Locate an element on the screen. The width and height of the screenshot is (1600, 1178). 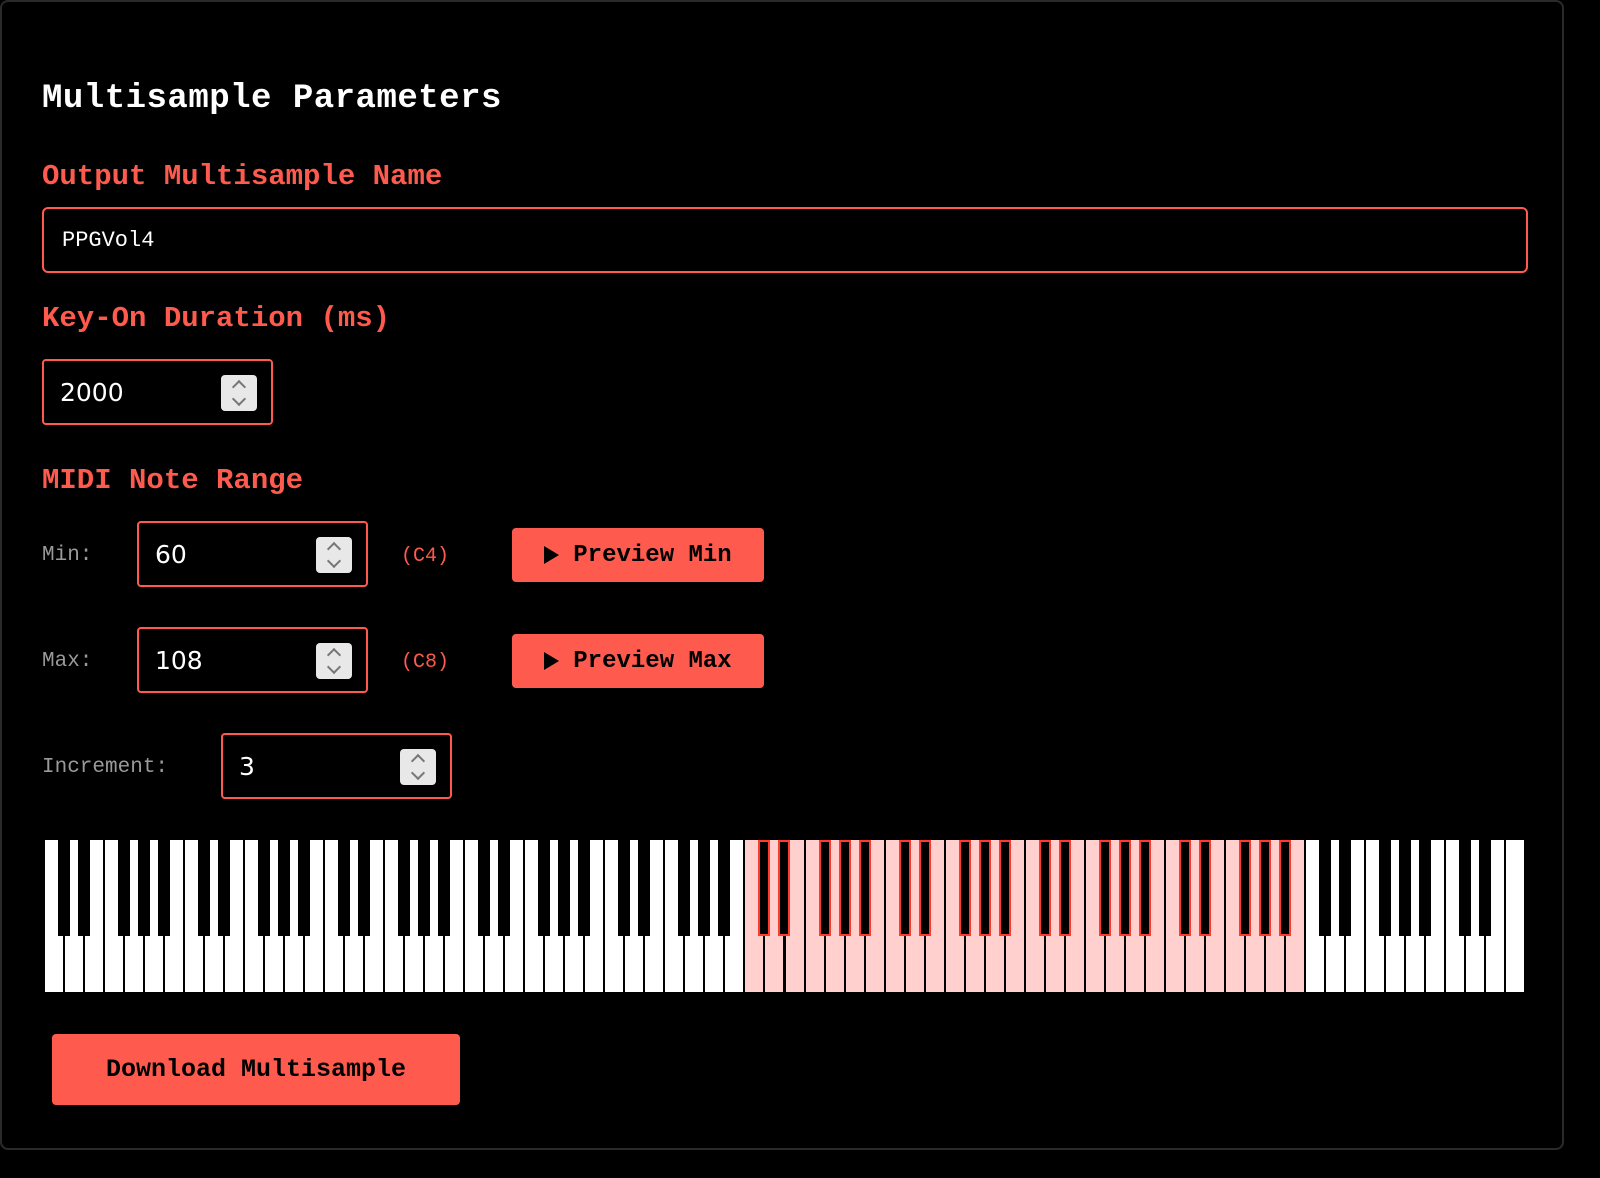
piano-keyboard is located at coordinates (784, 916).